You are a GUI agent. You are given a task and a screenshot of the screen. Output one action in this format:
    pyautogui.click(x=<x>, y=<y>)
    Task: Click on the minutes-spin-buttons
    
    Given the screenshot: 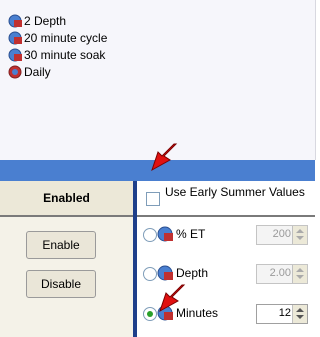 What is the action you would take?
    pyautogui.click(x=299, y=314)
    